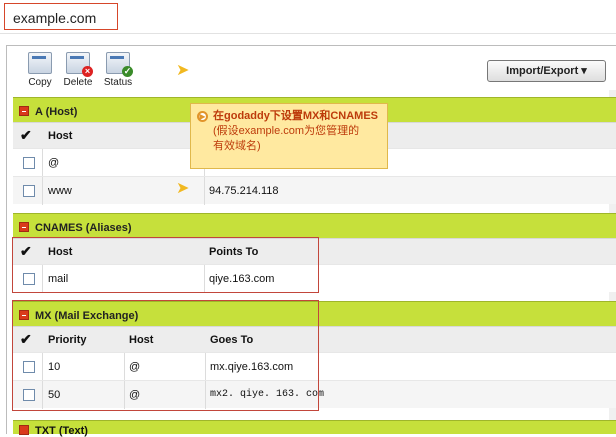 This screenshot has height=437, width=616. I want to click on callout-line-2: (假设example.com为您管理的, so click(286, 131).